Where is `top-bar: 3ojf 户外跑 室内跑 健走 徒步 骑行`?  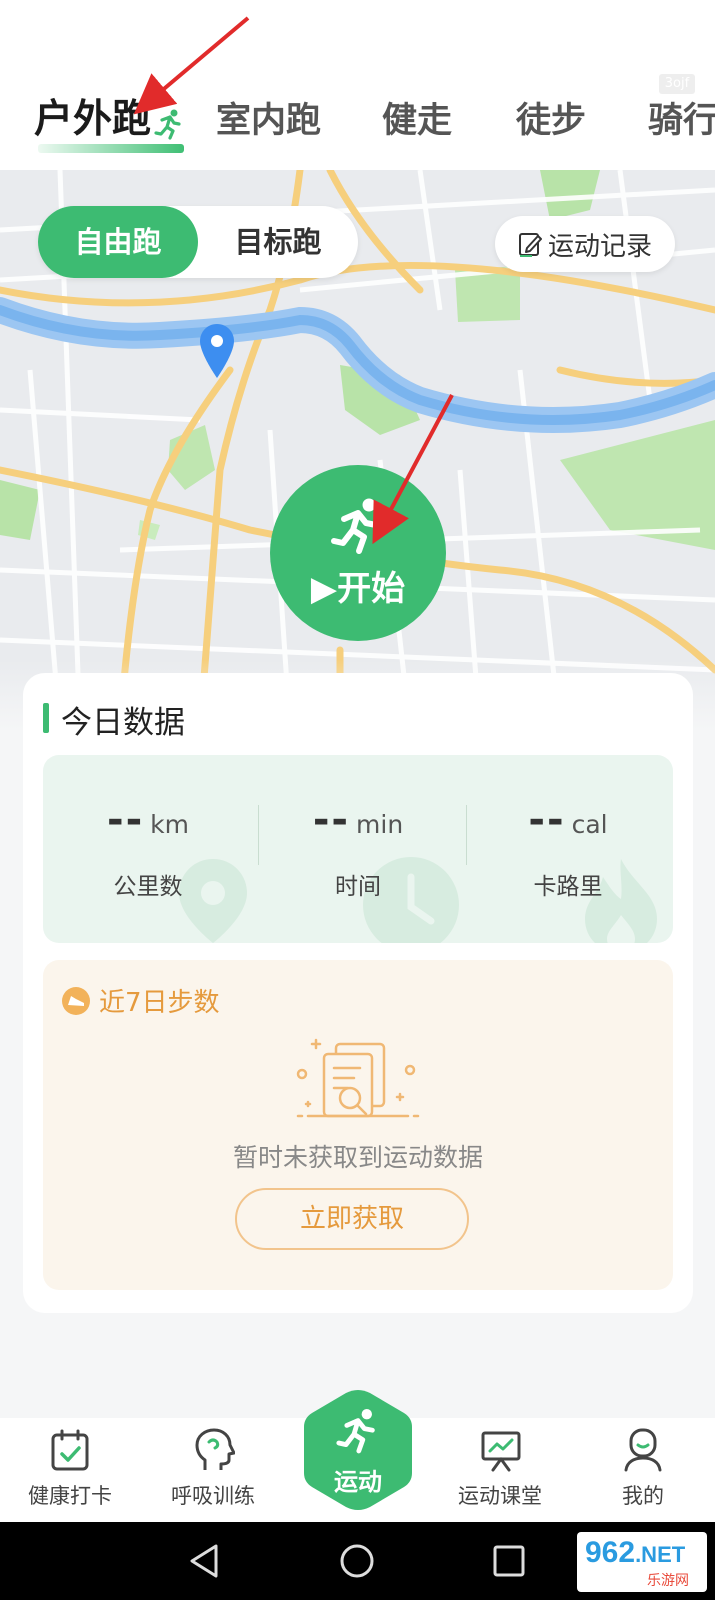
top-bar: 3ojf 户外跑 室内跑 健走 徒步 骑行 is located at coordinates (357, 85).